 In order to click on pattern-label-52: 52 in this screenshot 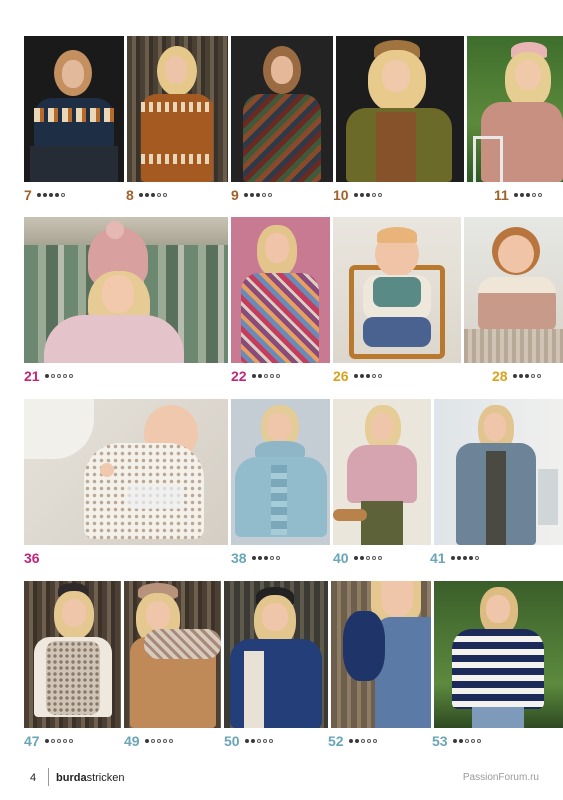, I will do `click(352, 741)`.